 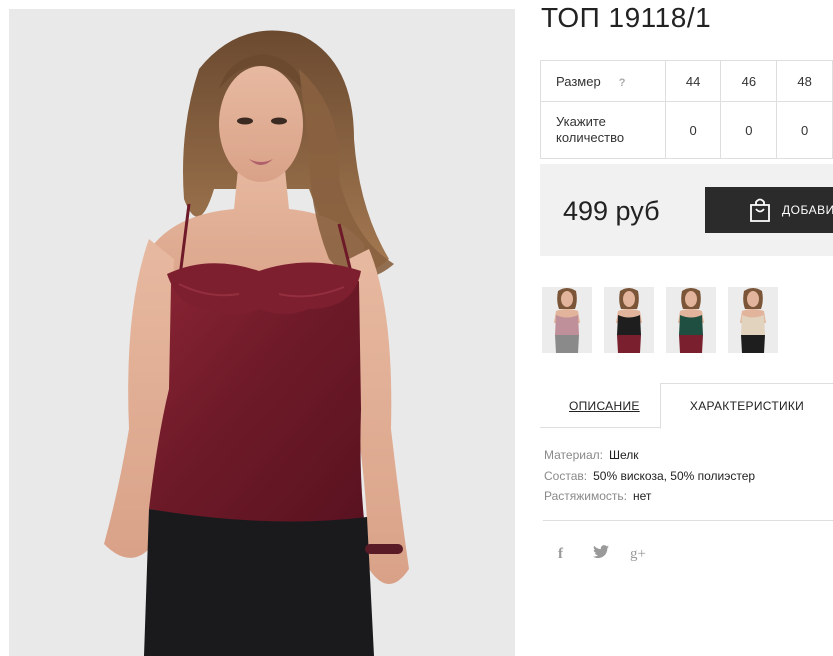 I want to click on quantity-label: Укажите количество, so click(x=603, y=130).